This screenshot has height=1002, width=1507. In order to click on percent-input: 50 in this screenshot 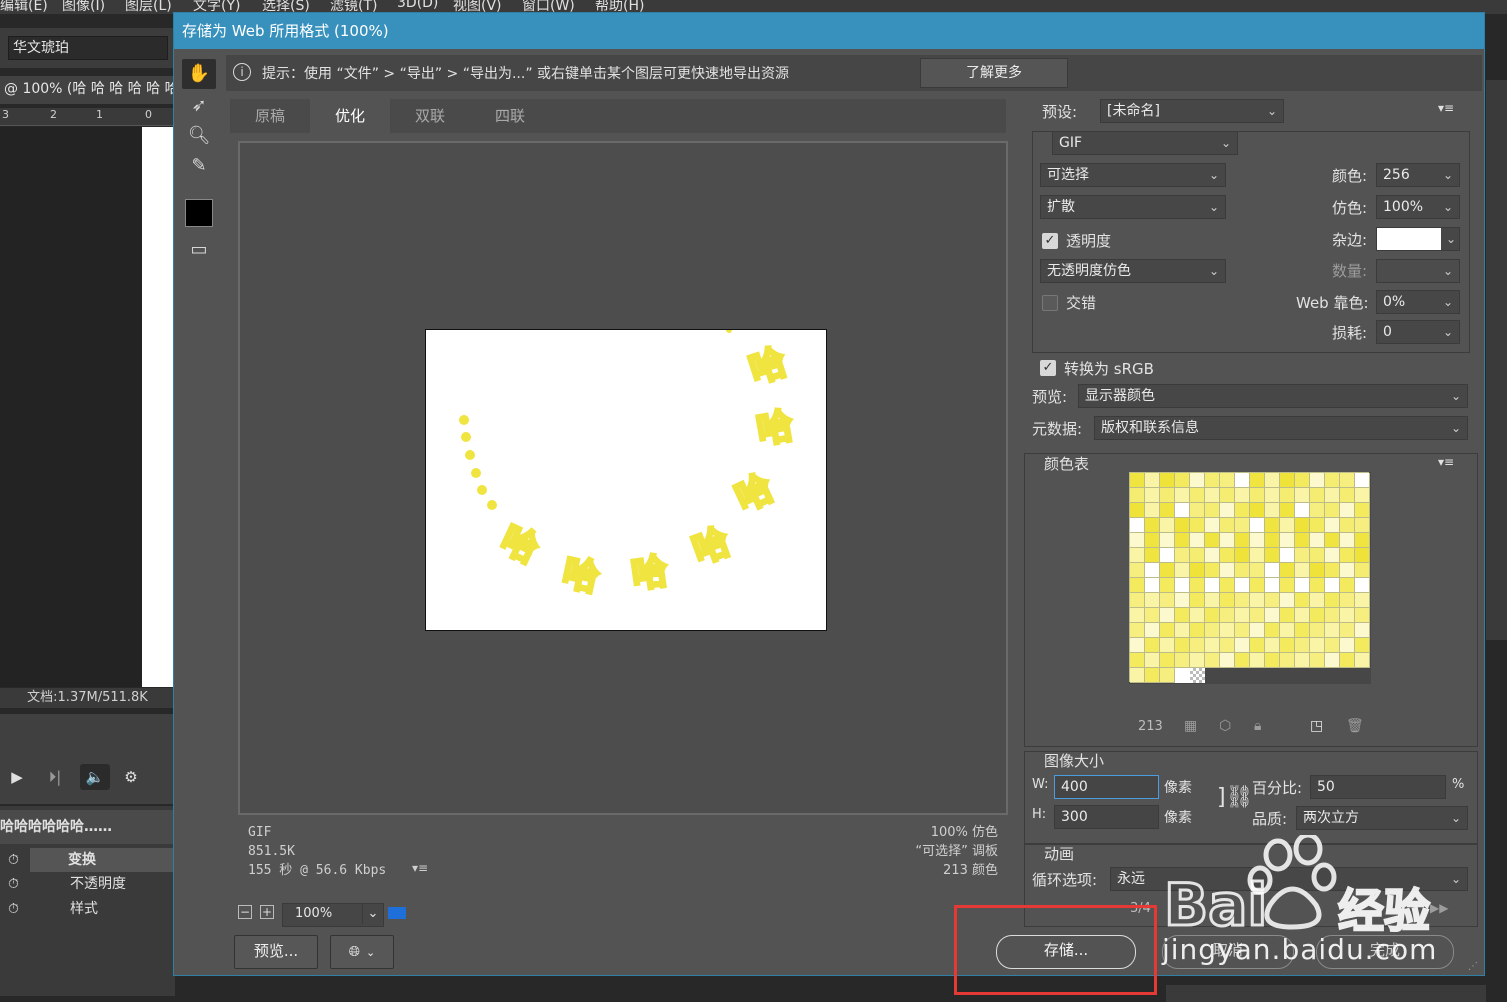, I will do `click(1378, 787)`.